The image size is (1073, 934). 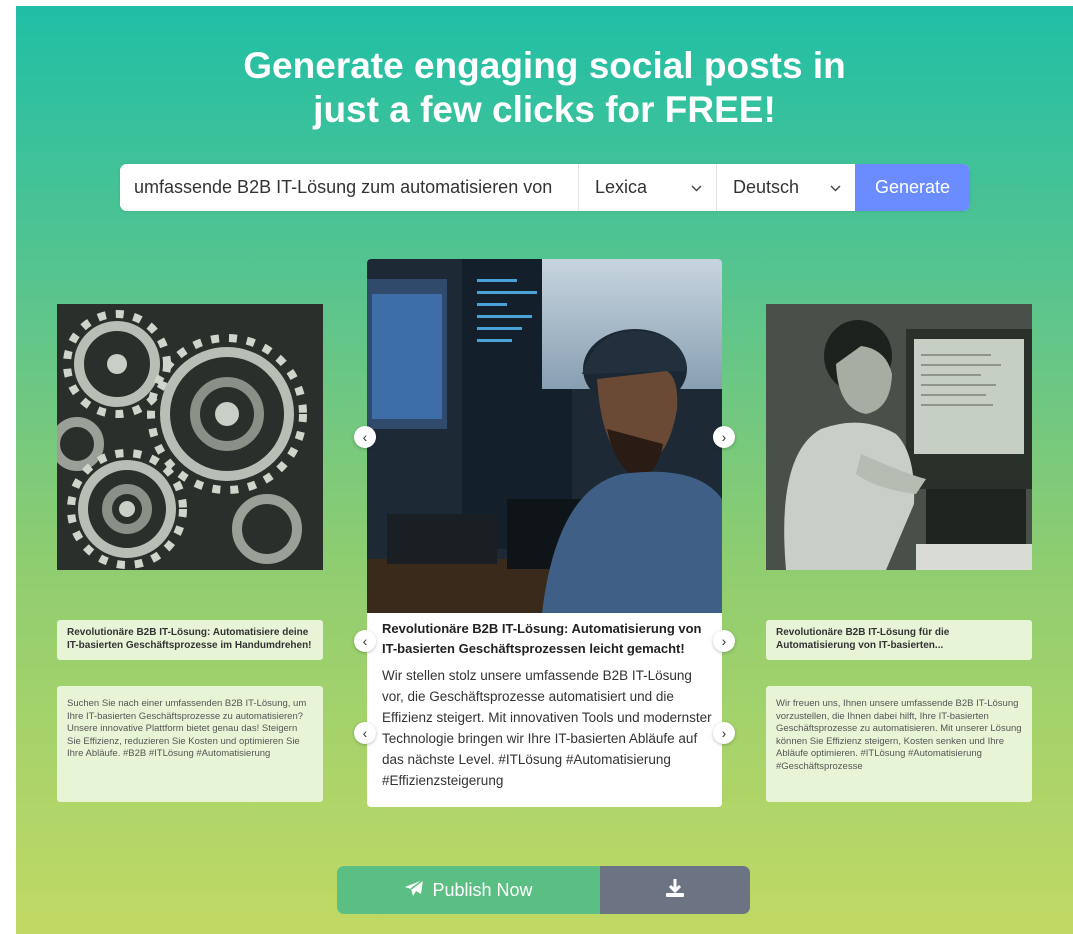 What do you see at coordinates (414, 890) in the screenshot?
I see `paper-plane-icon` at bounding box center [414, 890].